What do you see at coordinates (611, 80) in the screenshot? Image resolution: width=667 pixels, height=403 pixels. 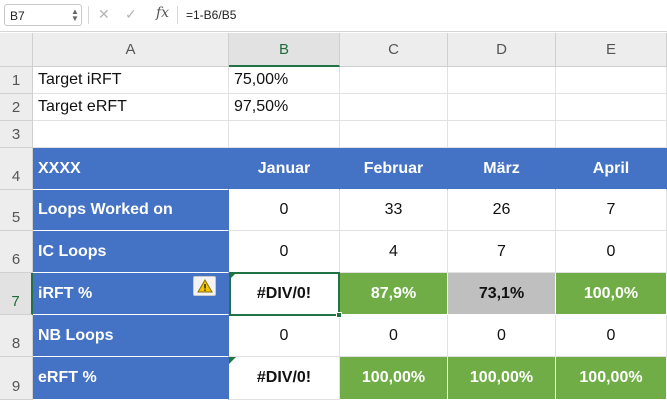 I see `cell-e1` at bounding box center [611, 80].